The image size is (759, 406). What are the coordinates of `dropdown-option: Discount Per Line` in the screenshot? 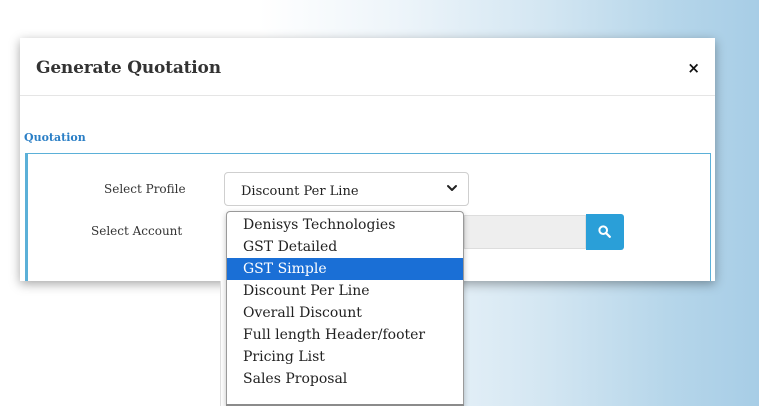 It's located at (345, 291).